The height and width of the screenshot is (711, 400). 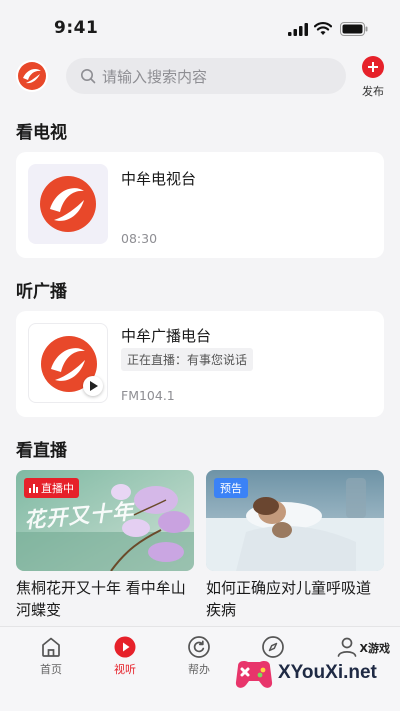 I want to click on watermark-small-text: X游戏, so click(x=374, y=648).